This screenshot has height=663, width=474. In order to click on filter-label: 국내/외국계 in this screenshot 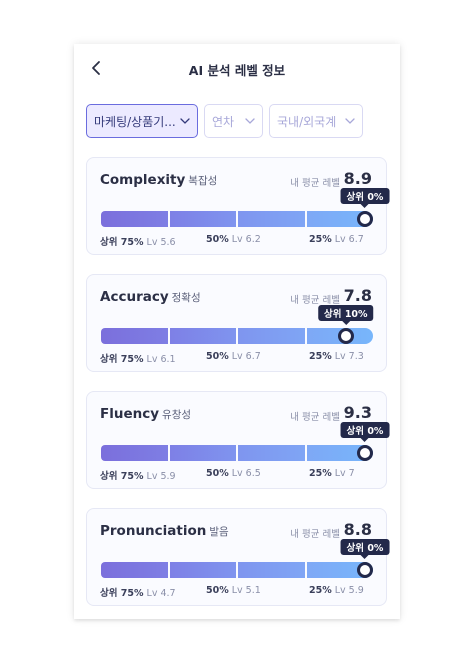, I will do `click(307, 121)`.